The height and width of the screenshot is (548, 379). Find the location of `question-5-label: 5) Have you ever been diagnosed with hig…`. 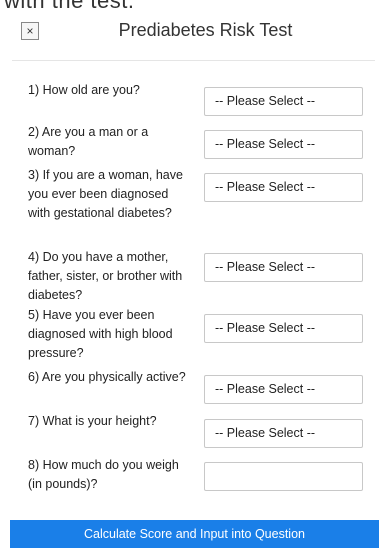

question-5-label: 5) Have you ever been diagnosed with hig… is located at coordinates (100, 334).